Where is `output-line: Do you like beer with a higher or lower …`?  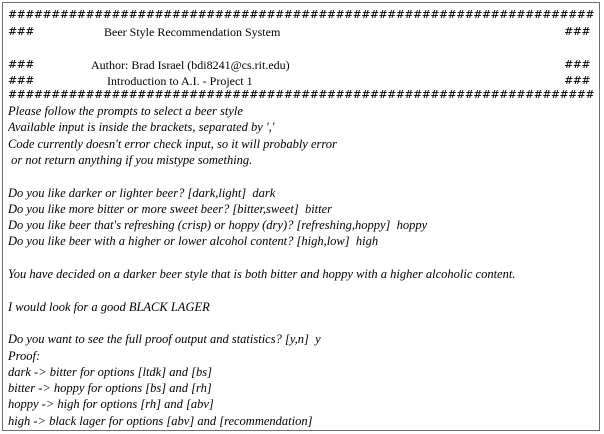 output-line: Do you like beer with a higher or lower … is located at coordinates (193, 241).